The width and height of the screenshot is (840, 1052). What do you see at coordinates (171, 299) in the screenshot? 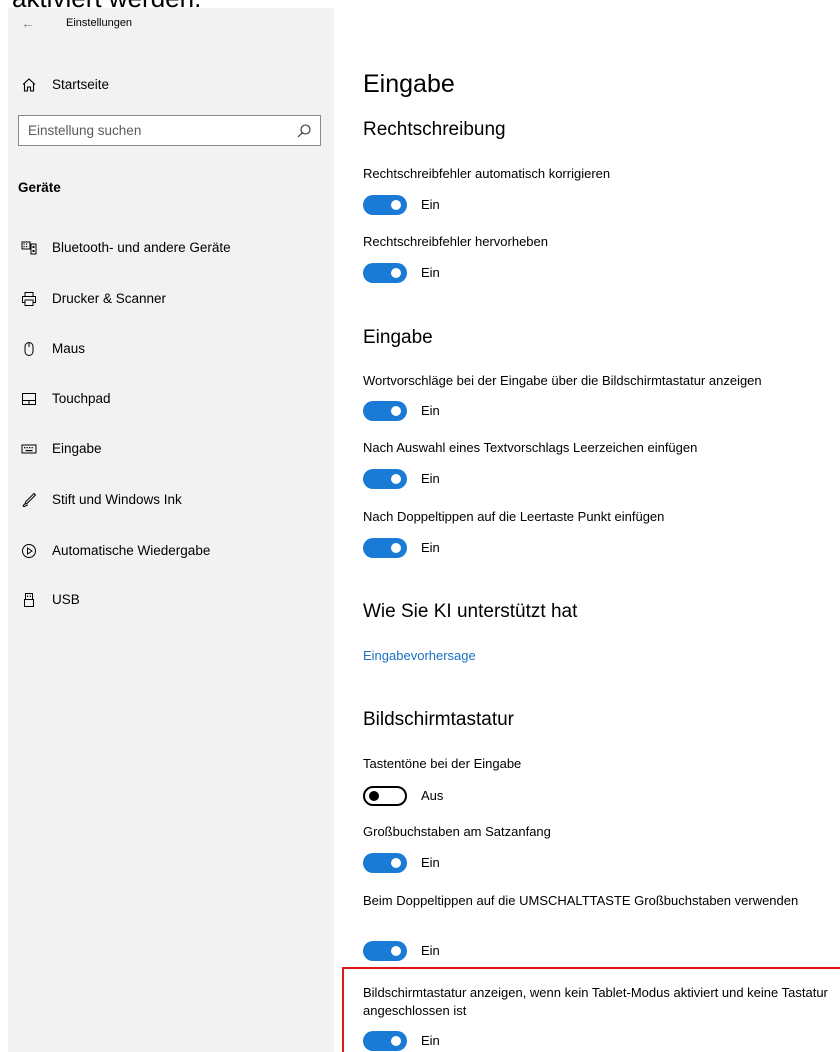
I see `sidebar-item-printers: Drucker & Scanner` at bounding box center [171, 299].